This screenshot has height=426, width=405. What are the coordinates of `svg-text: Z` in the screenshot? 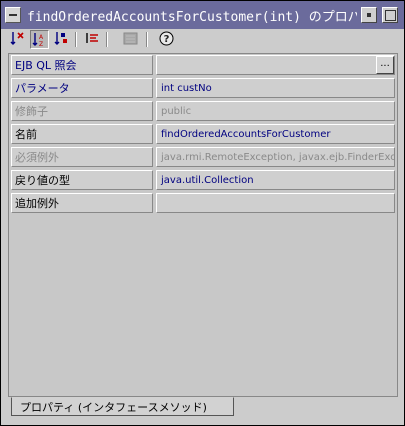 It's located at (41, 44).